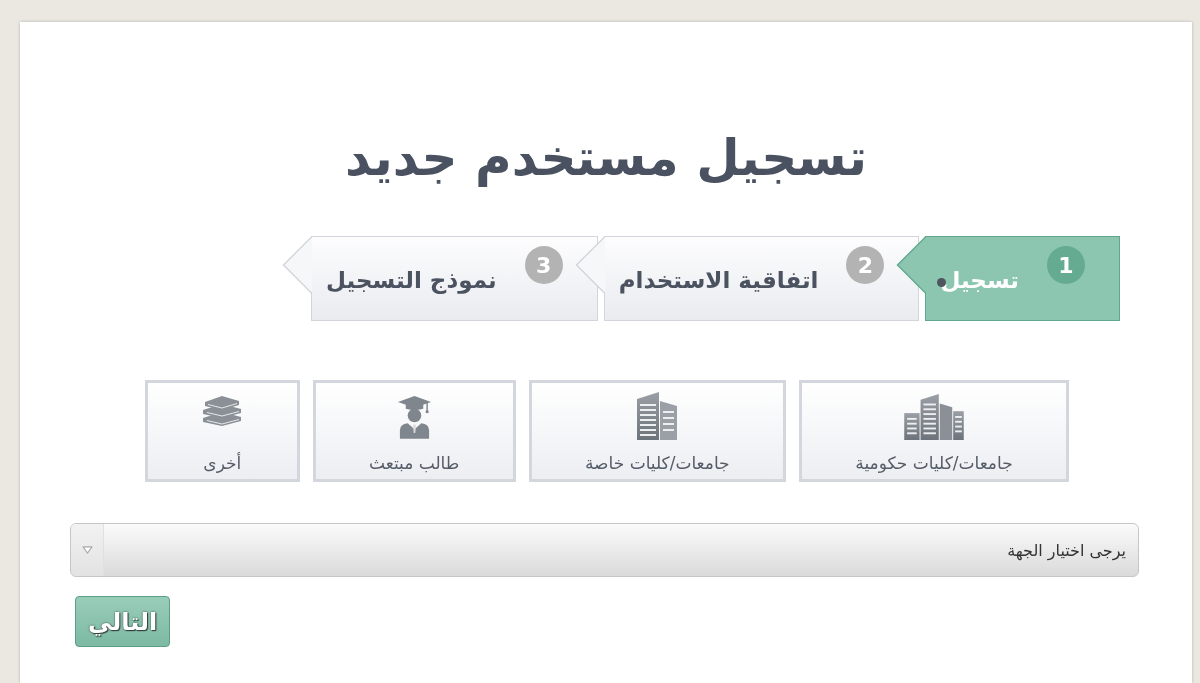 The width and height of the screenshot is (1200, 683). Describe the element at coordinates (657, 416) in the screenshot. I see `office-building-icon` at that location.